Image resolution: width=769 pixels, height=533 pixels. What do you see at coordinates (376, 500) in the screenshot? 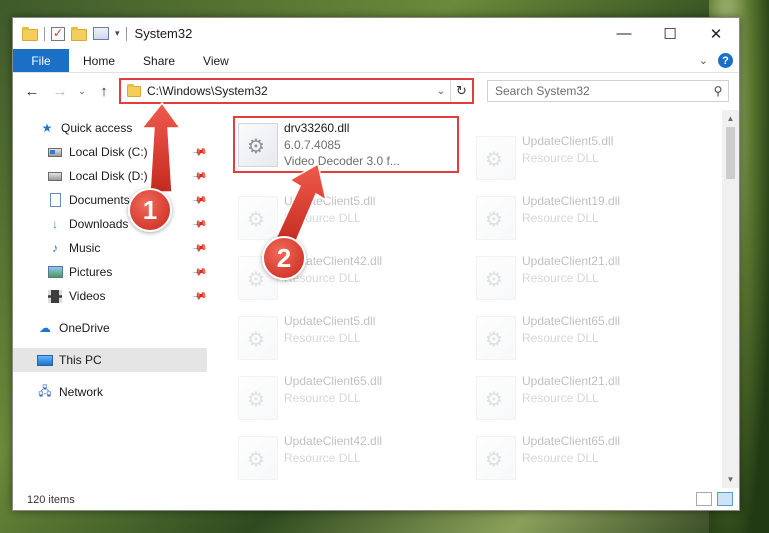
I see `status-bar: 120 items` at bounding box center [376, 500].